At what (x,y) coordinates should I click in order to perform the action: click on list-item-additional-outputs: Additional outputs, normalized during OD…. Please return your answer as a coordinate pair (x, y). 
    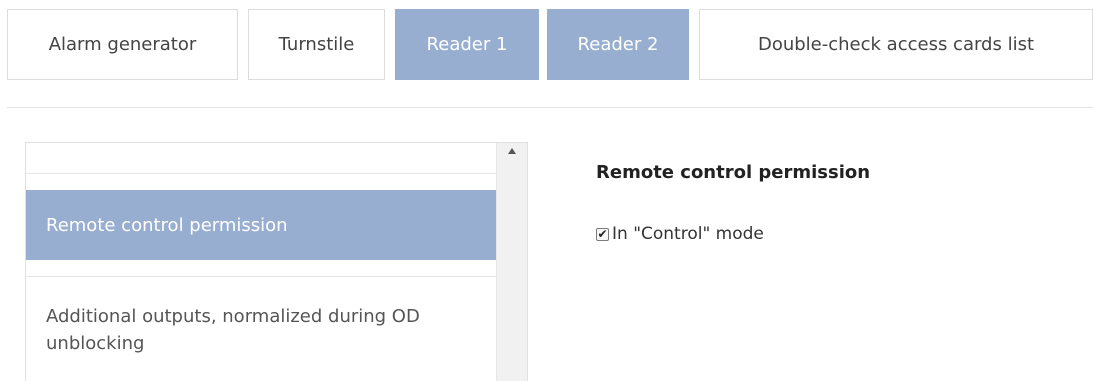
    Looking at the image, I should click on (261, 328).